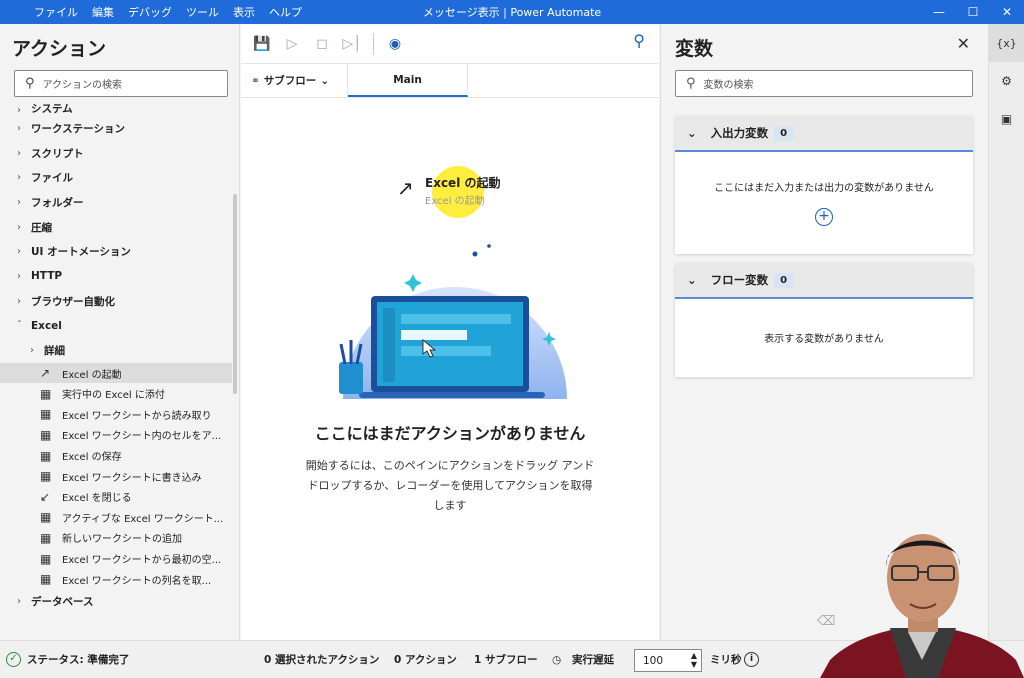 Image resolution: width=1024 pixels, height=678 pixels. Describe the element at coordinates (453, 321) in the screenshot. I see `empty-illustration` at that location.